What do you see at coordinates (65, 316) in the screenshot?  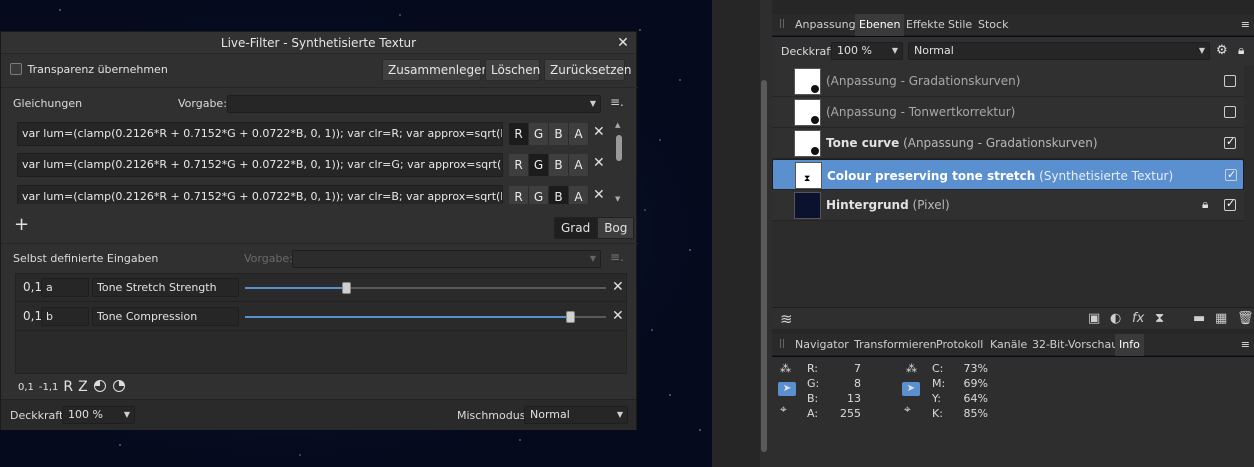 I see `input-var-field: b` at bounding box center [65, 316].